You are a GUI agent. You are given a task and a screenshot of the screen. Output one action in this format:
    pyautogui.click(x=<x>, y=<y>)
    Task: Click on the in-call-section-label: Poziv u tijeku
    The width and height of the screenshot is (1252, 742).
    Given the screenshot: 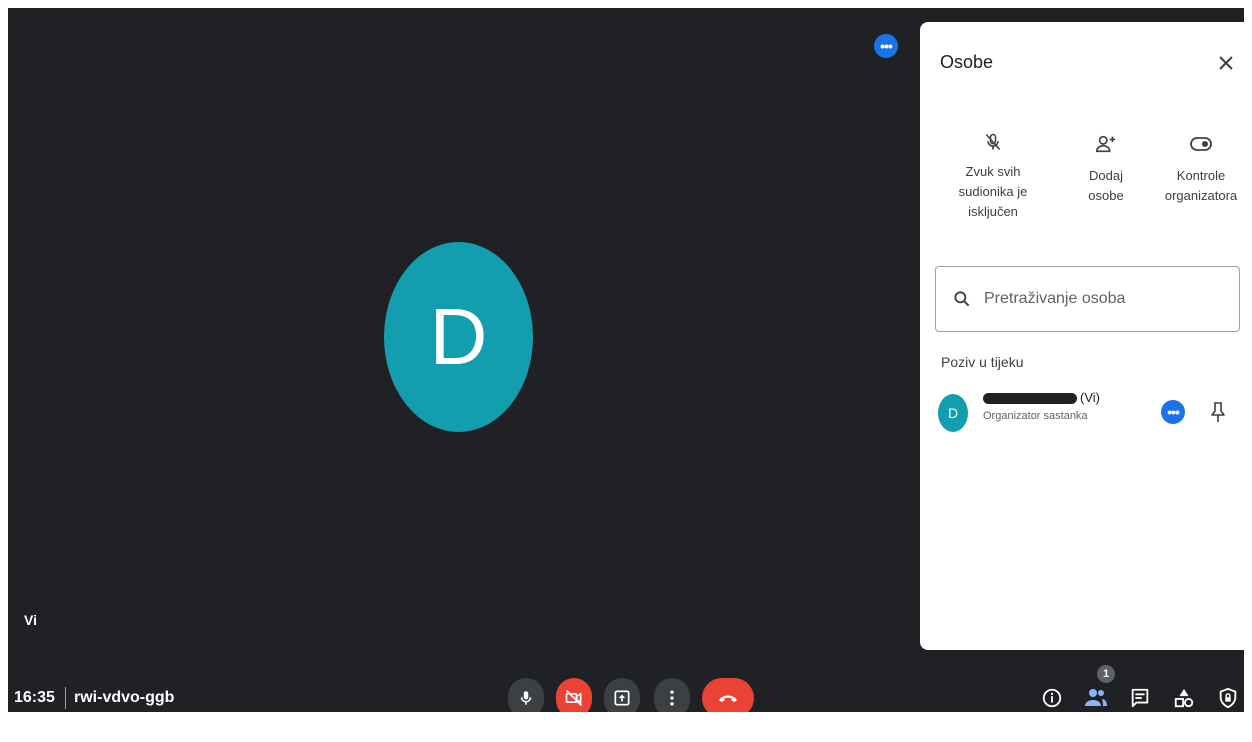 What is the action you would take?
    pyautogui.click(x=982, y=362)
    